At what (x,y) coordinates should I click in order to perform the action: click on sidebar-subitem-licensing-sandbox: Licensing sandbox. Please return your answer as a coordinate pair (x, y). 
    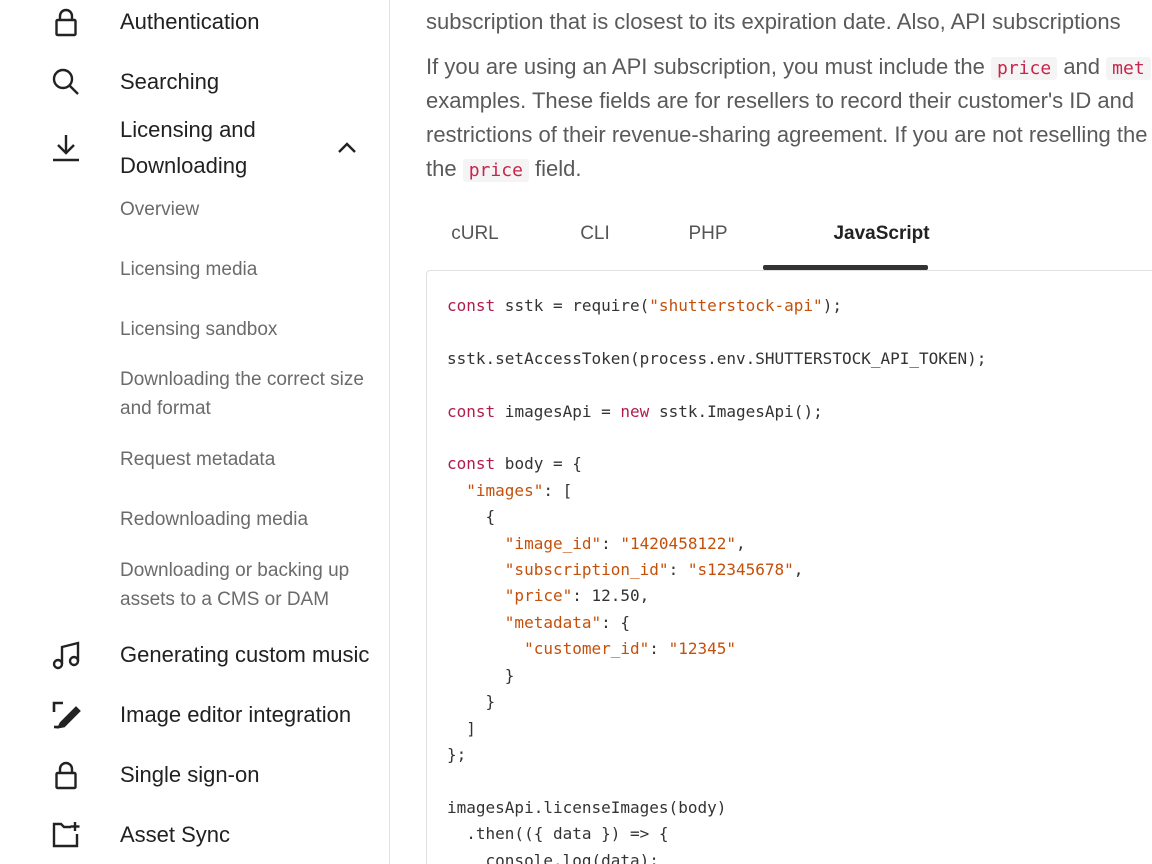
    Looking at the image, I should click on (245, 329).